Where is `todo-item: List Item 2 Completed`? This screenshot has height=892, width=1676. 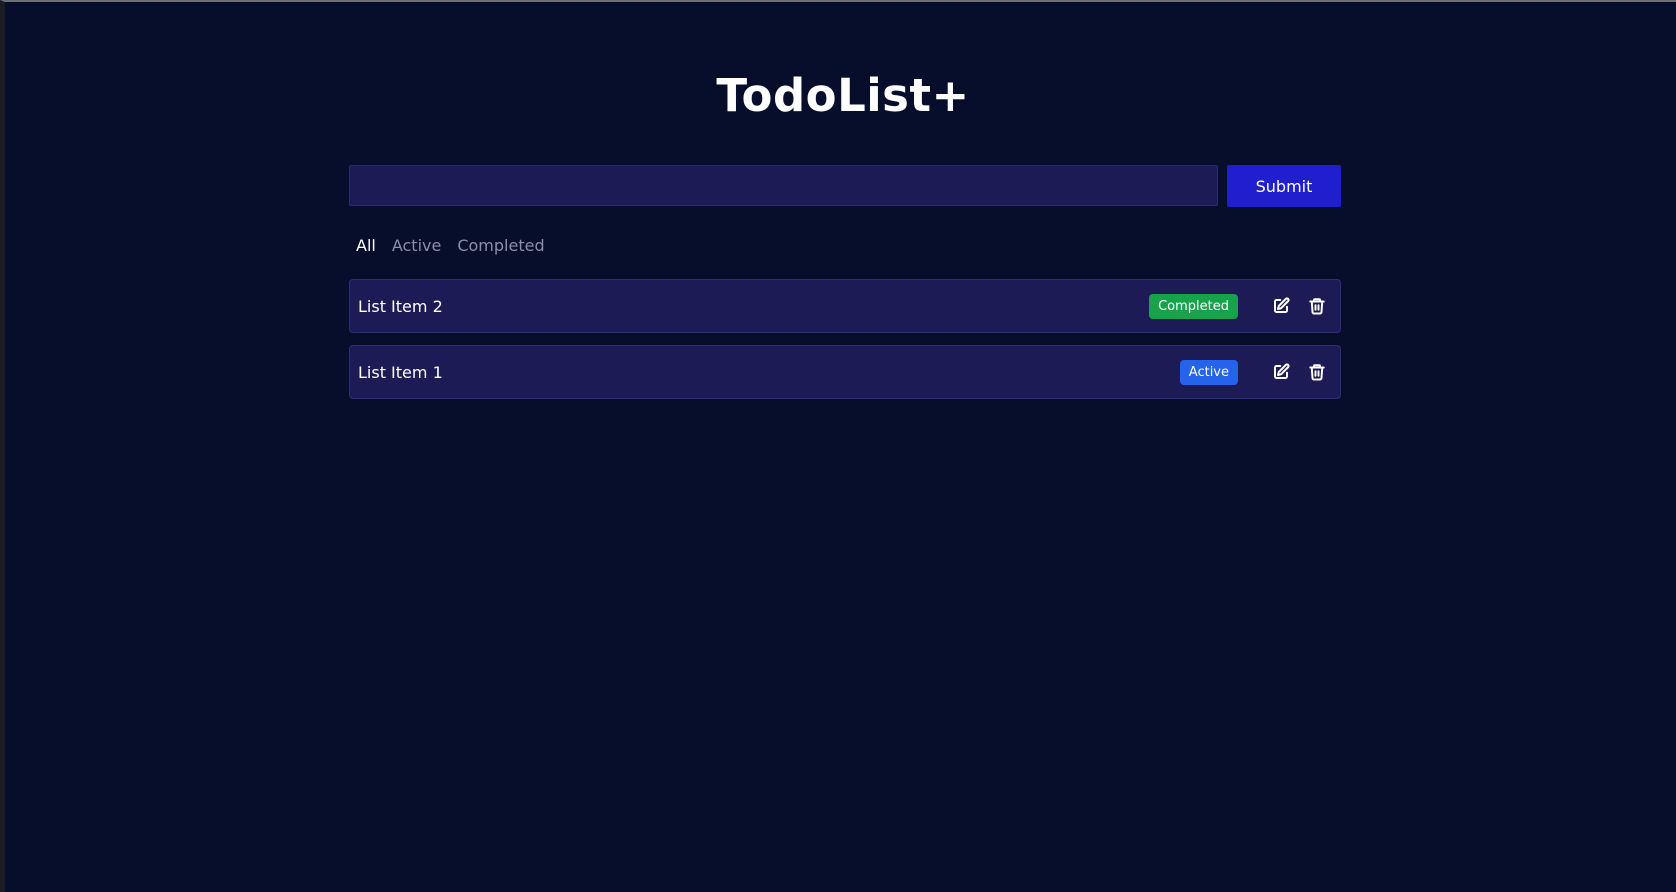
todo-item: List Item 2 Completed is located at coordinates (845, 306).